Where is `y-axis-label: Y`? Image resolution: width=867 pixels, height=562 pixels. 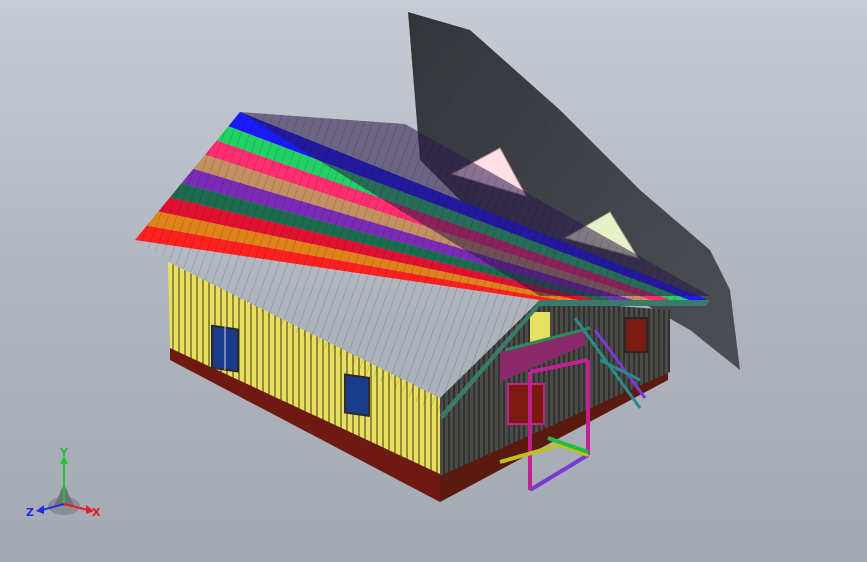 y-axis-label: Y is located at coordinates (64, 452).